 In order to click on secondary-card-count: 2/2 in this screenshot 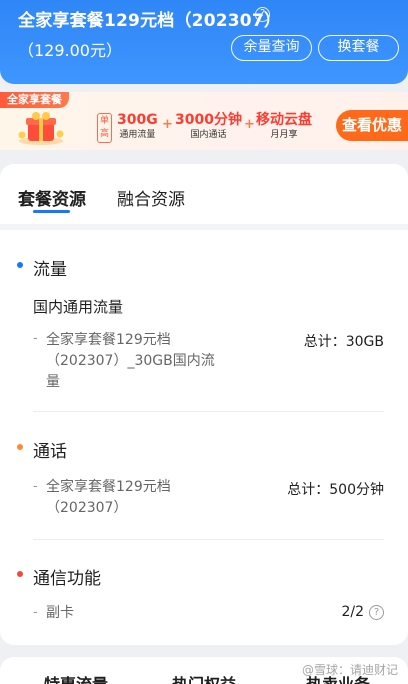, I will do `click(352, 612)`.